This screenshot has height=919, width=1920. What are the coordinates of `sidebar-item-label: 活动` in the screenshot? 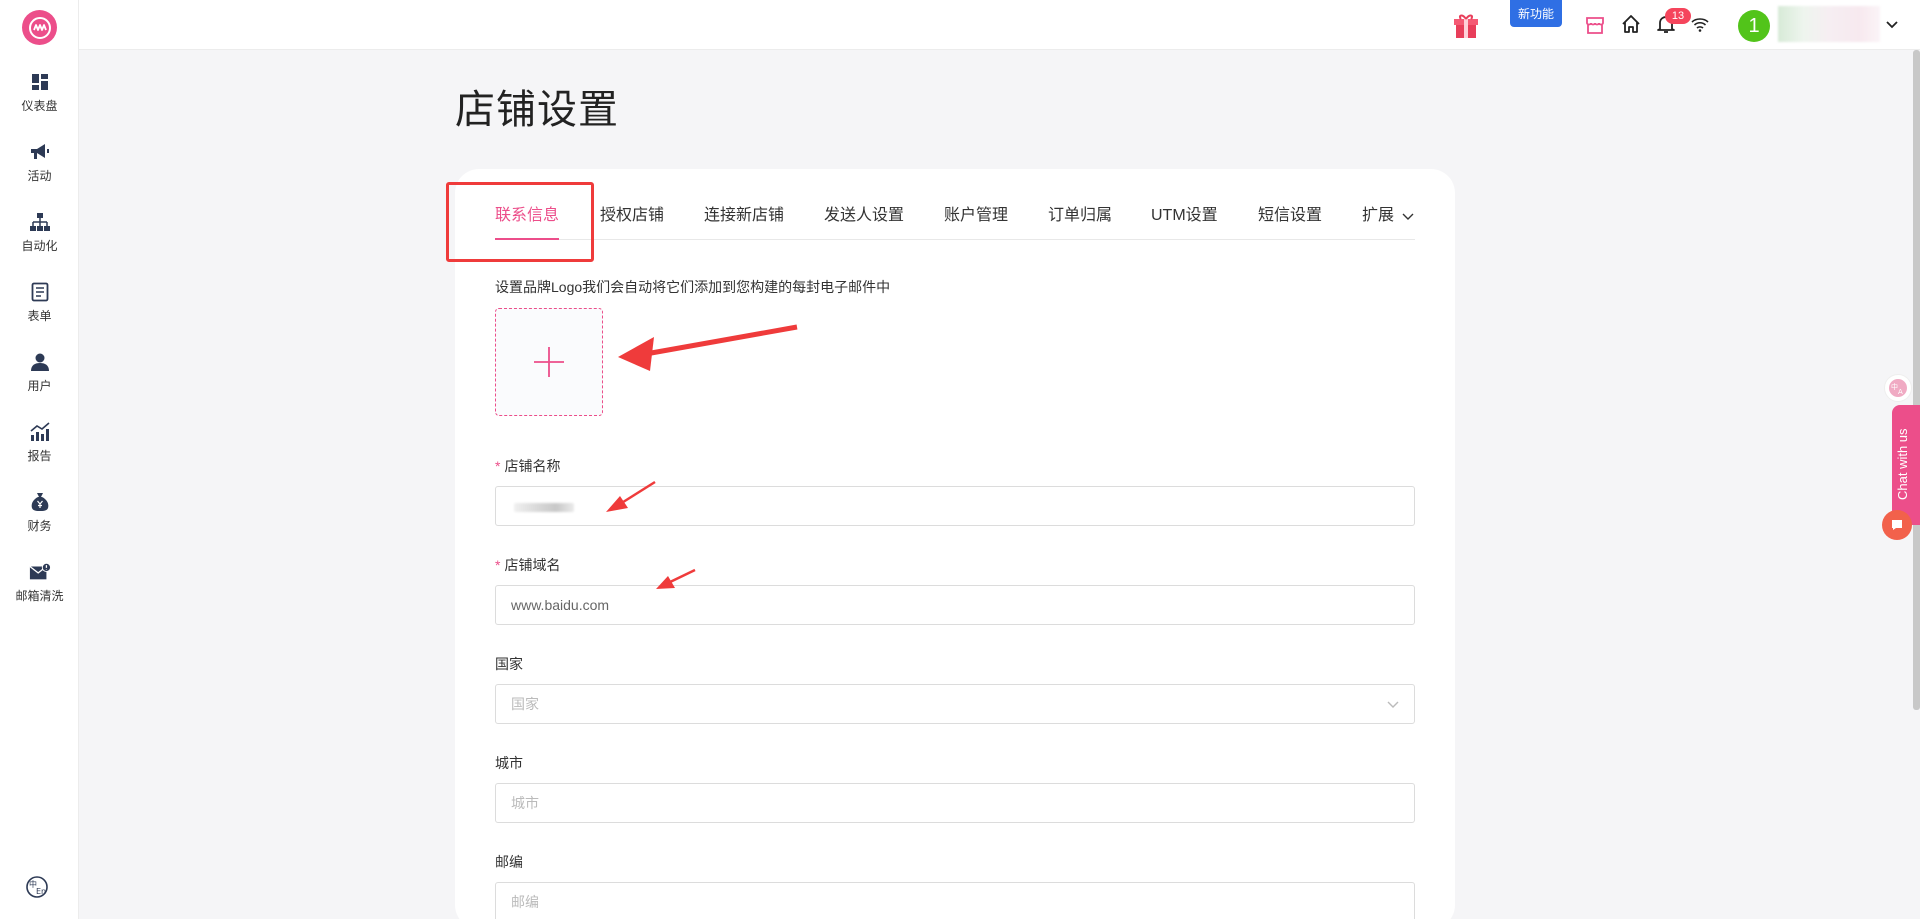 It's located at (39, 176).